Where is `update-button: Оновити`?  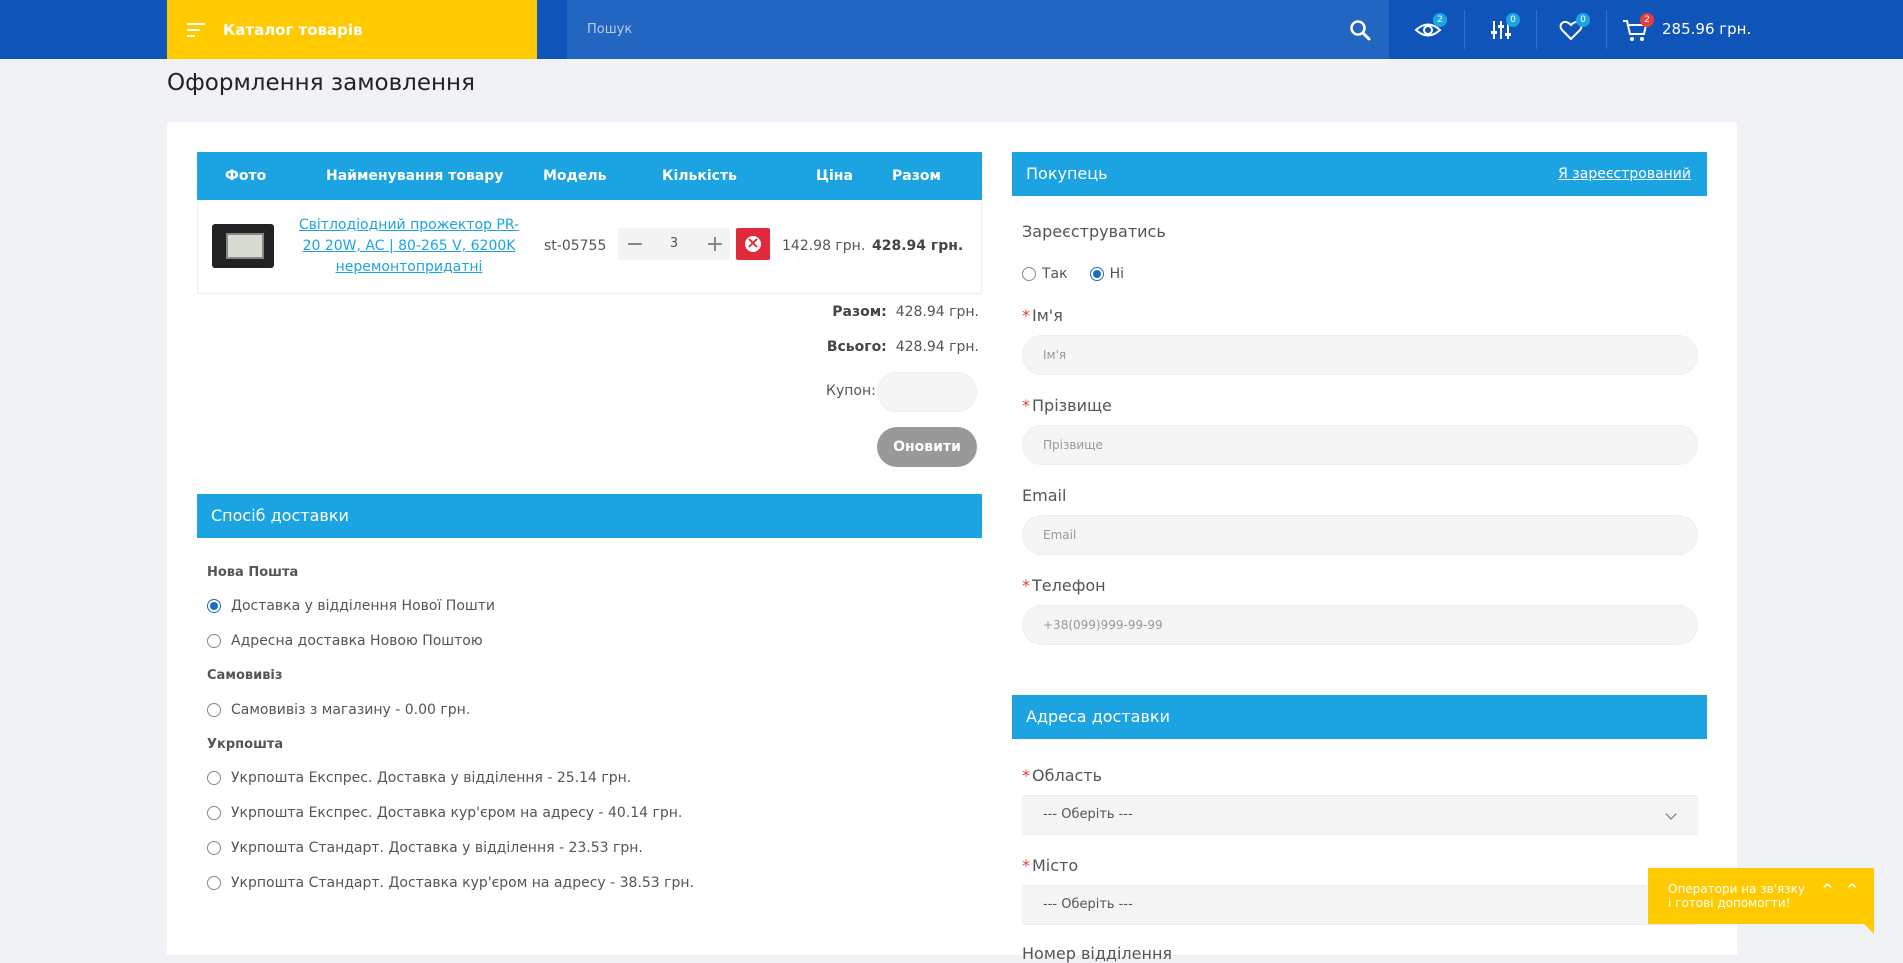 update-button: Оновити is located at coordinates (927, 447).